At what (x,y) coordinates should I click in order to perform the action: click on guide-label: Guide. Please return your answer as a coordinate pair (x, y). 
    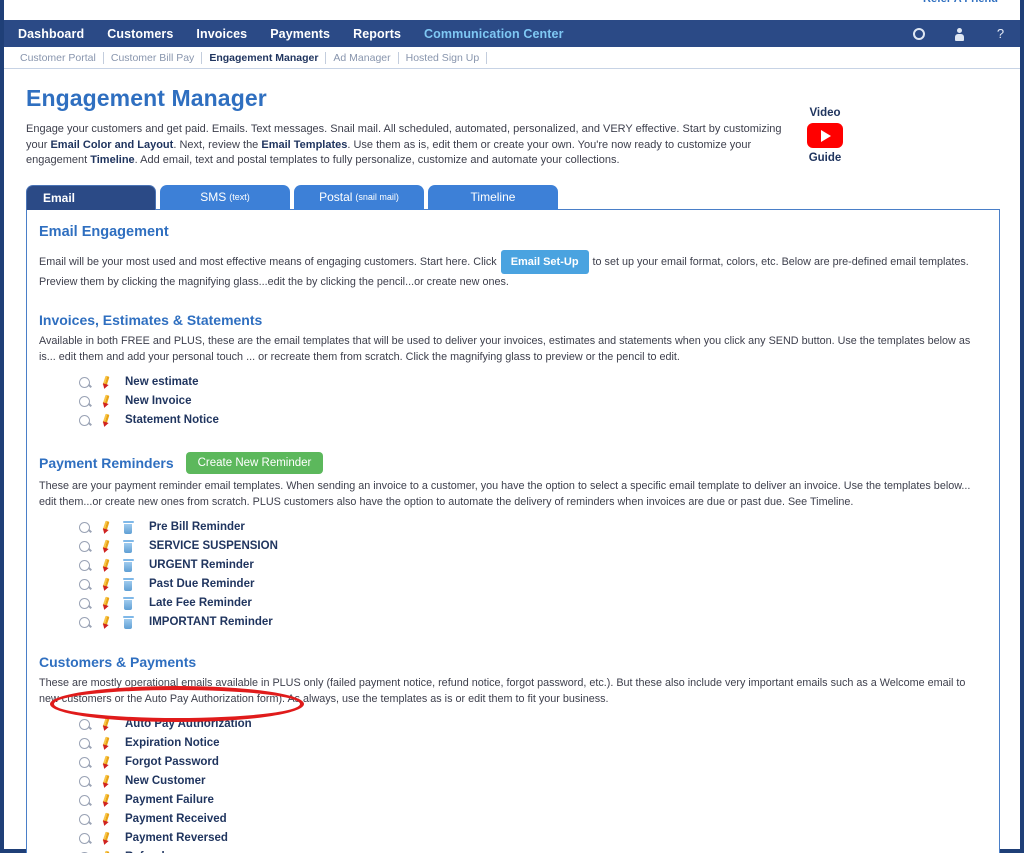
    Looking at the image, I should click on (825, 158).